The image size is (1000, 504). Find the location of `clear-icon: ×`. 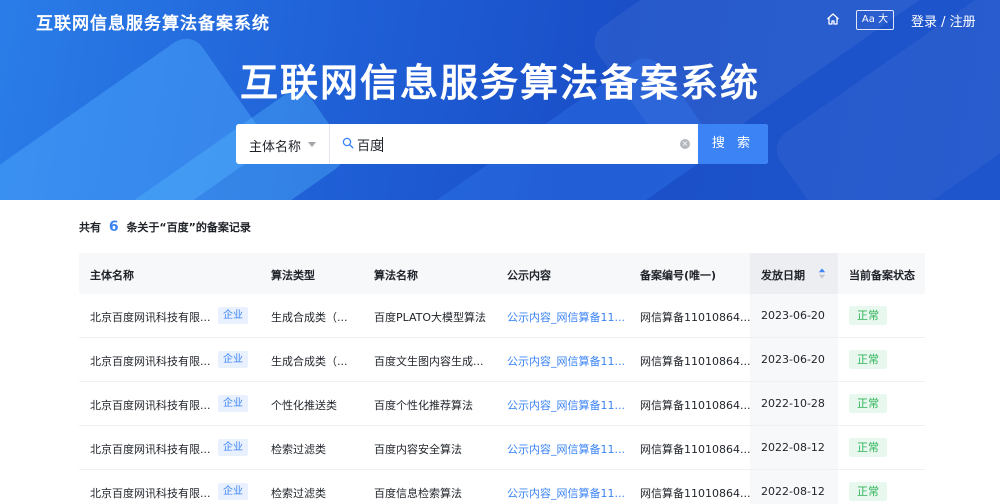

clear-icon: × is located at coordinates (685, 144).